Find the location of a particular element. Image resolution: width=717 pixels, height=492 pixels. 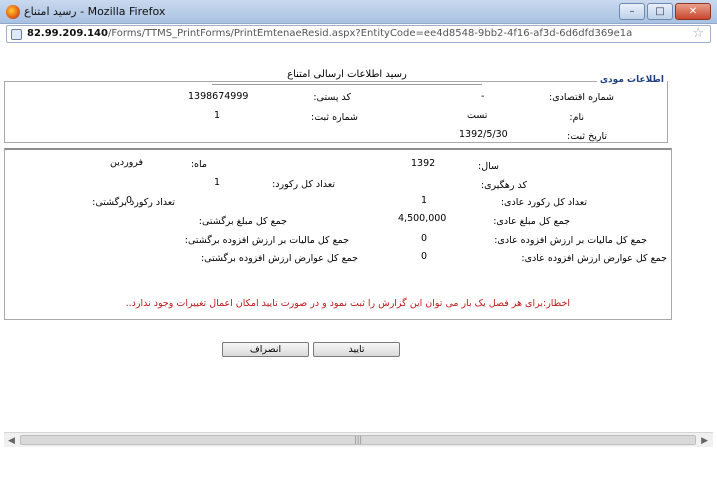

economic-code-label: شماره اقتصادی: is located at coordinates (581, 97).